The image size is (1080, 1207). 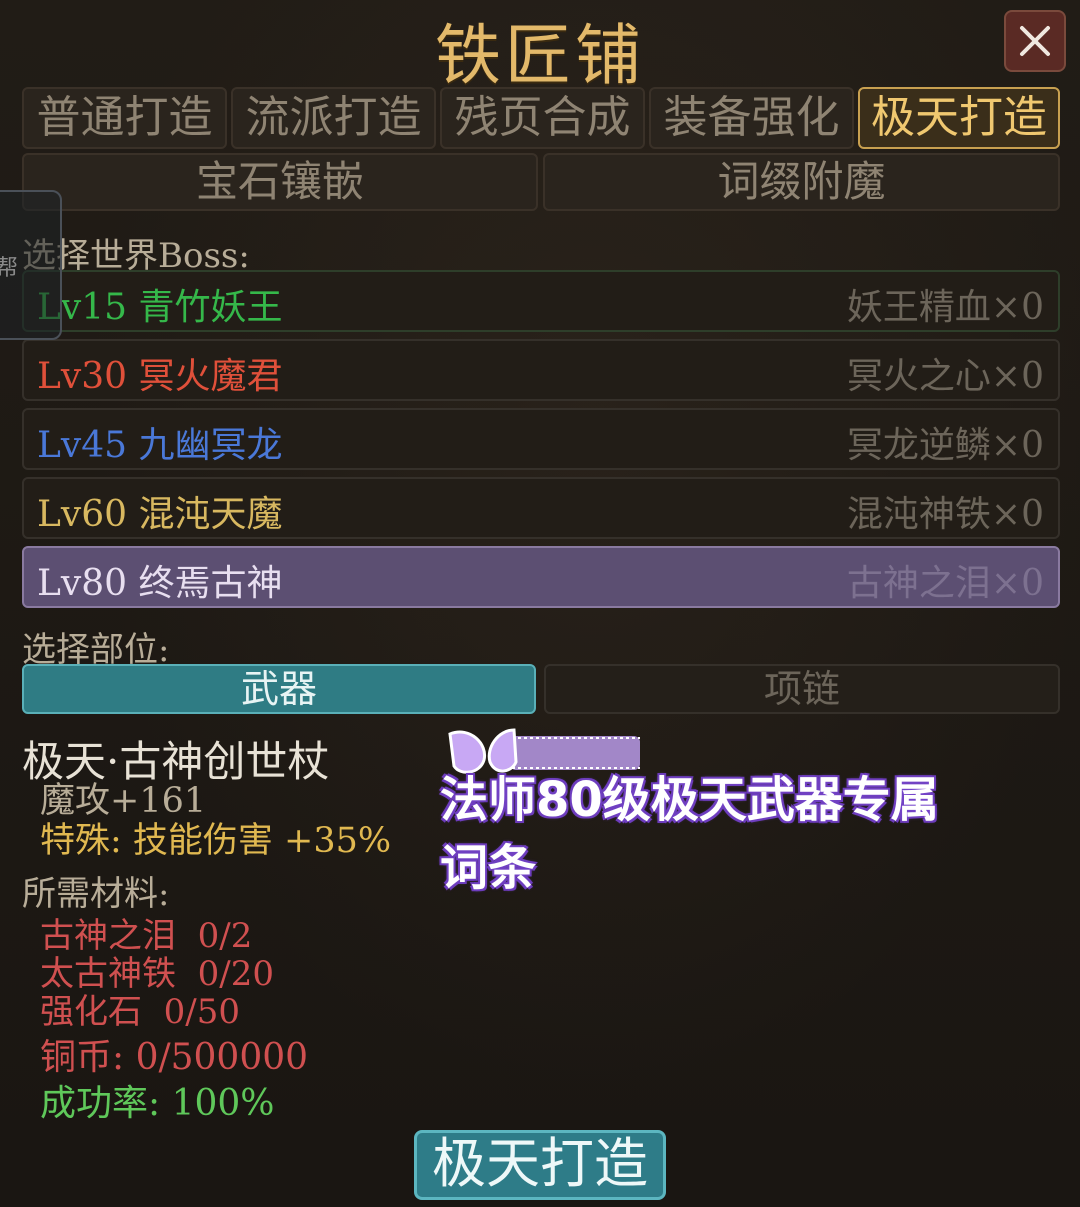 I want to click on material-item: 强化石 0/50, so click(x=140, y=1008).